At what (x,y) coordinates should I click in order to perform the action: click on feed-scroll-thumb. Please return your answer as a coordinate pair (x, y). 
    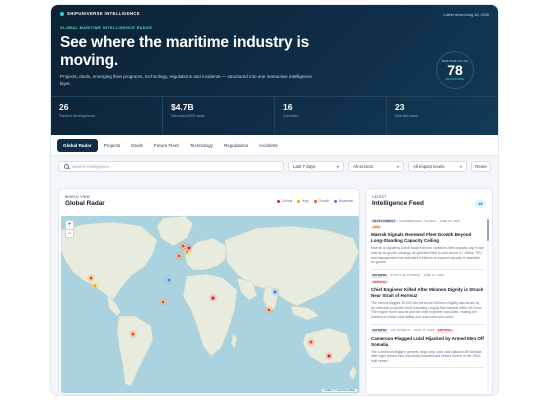
    Looking at the image, I should click on (487, 230).